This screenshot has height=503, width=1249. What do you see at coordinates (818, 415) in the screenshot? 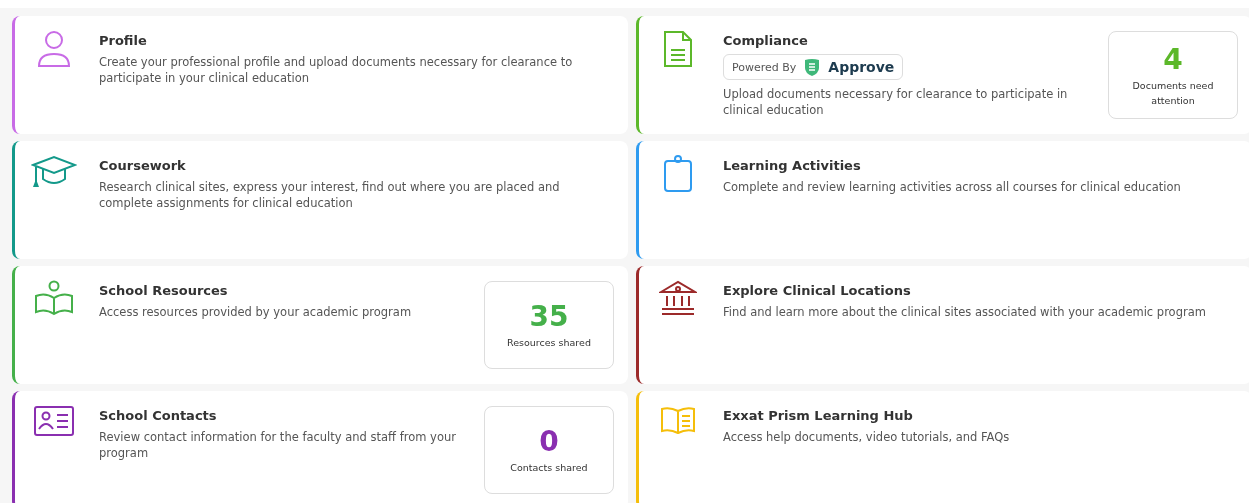
I see `card-title: Exxat Prism Learning Hub` at bounding box center [818, 415].